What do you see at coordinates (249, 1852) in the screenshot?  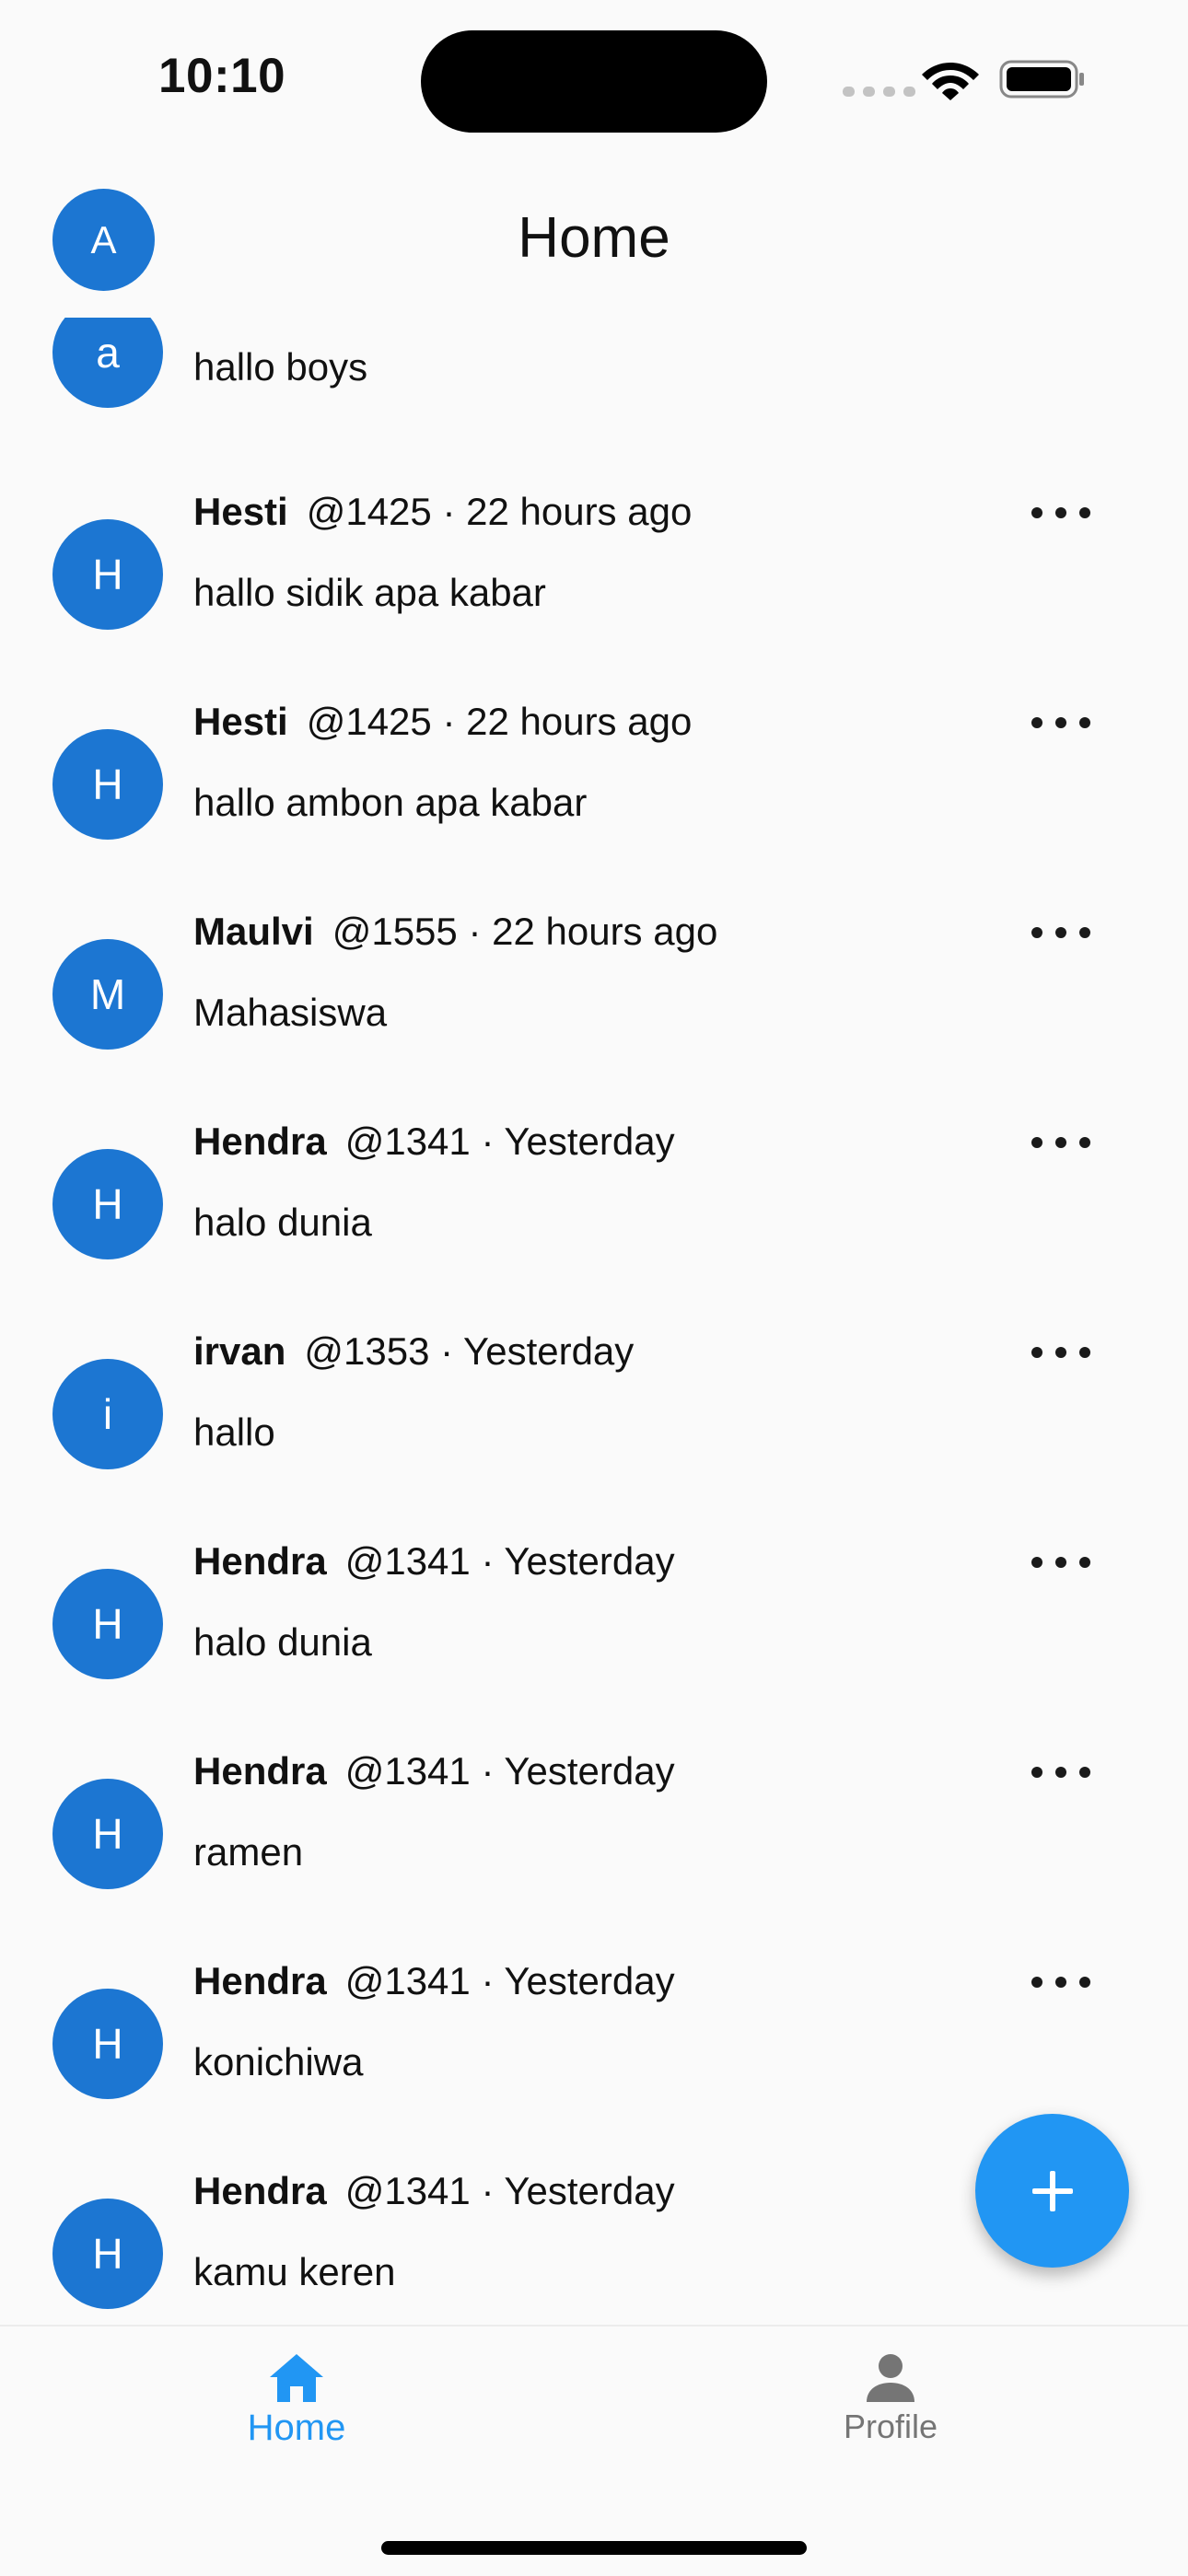 I see `post-content: ramen` at bounding box center [249, 1852].